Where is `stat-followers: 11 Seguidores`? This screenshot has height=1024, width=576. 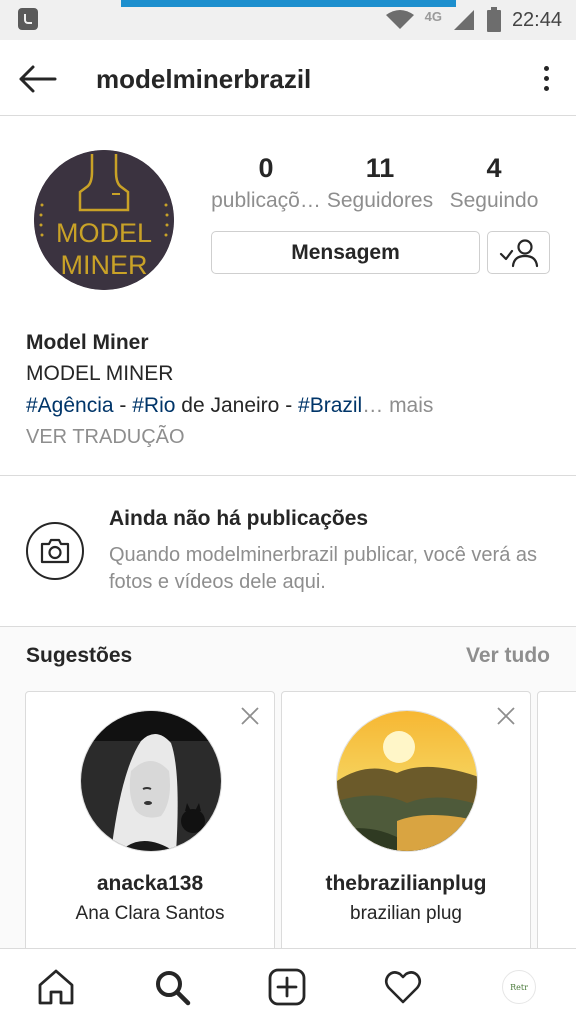
stat-followers: 11 Seguidores is located at coordinates (380, 183).